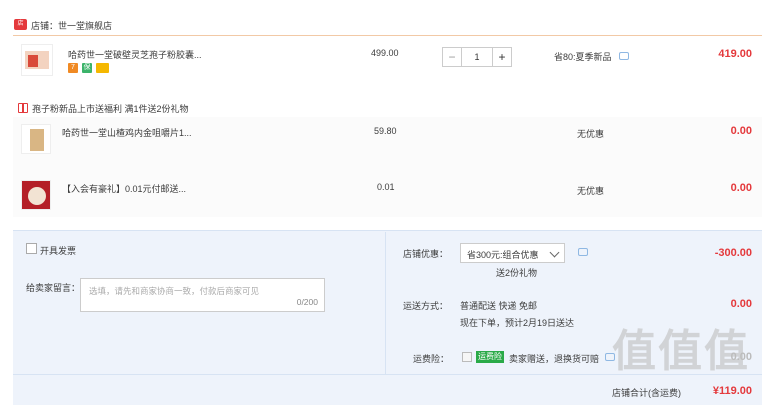 This screenshot has height=405, width=762. What do you see at coordinates (452, 57) in the screenshot?
I see `decrease-button: −` at bounding box center [452, 57].